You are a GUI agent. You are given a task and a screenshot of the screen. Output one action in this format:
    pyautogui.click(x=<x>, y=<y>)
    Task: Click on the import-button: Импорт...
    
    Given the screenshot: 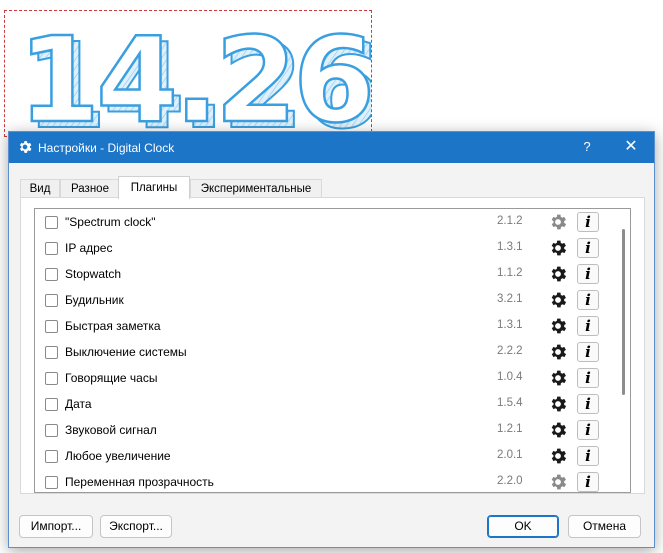 What is the action you would take?
    pyautogui.click(x=56, y=526)
    